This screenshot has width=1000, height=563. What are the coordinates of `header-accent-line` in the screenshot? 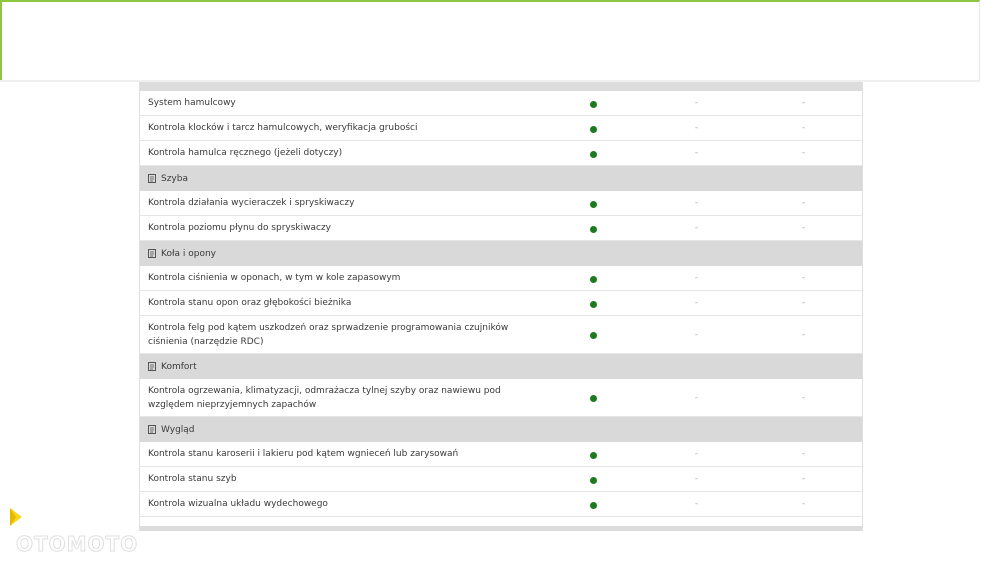 It's located at (1, 21).